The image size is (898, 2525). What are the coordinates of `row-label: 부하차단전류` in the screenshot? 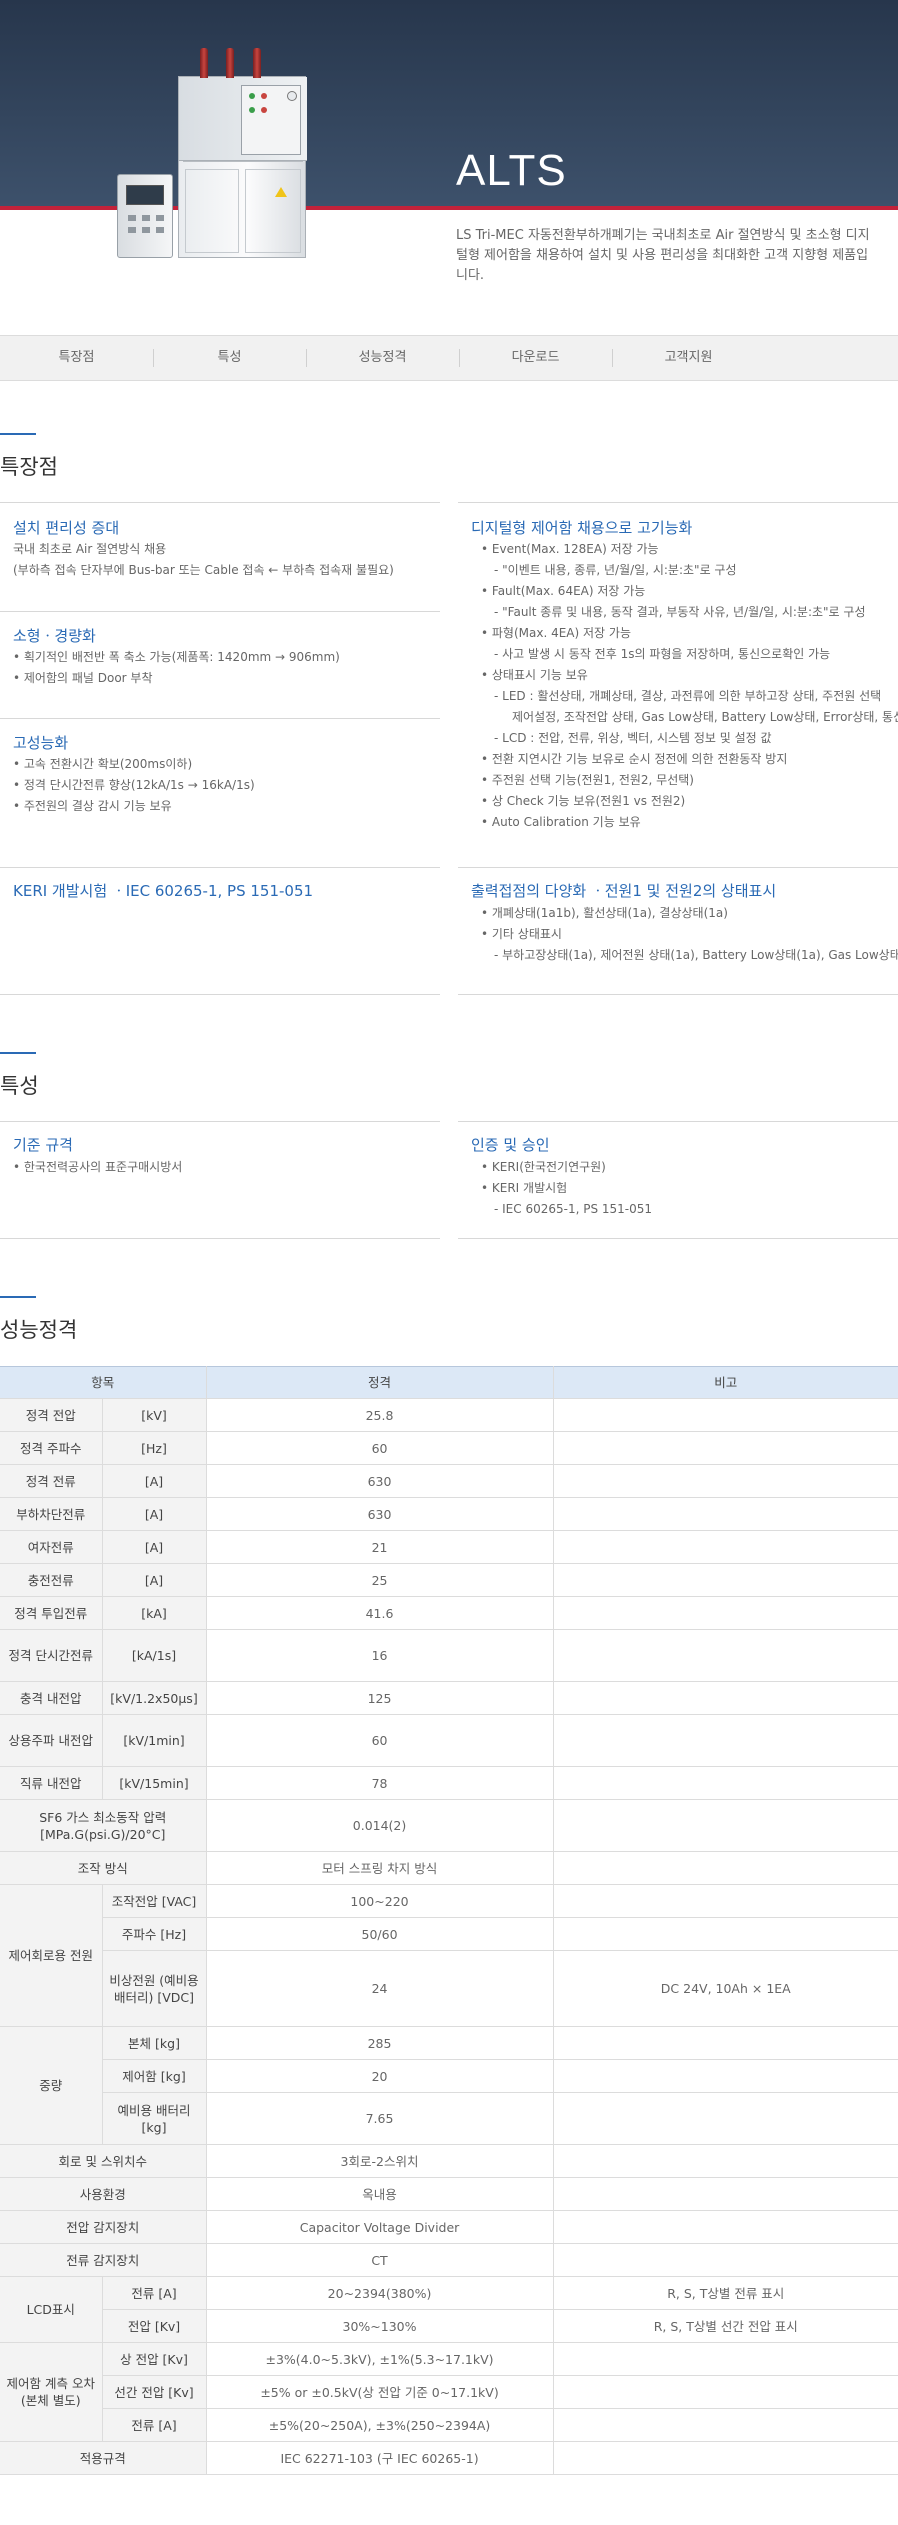 It's located at (51, 1514).